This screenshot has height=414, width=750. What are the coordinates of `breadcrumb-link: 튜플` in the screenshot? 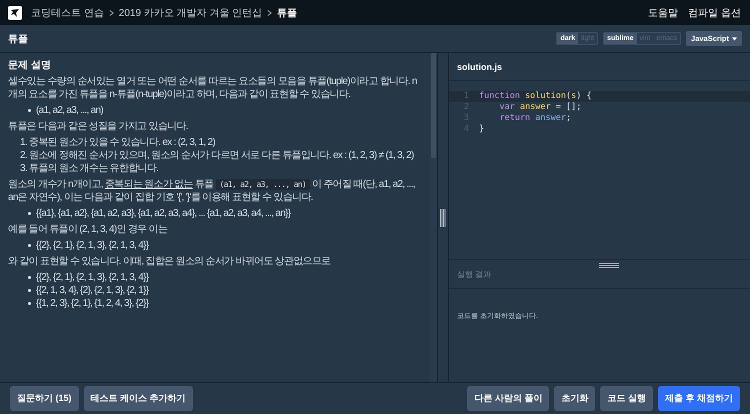 It's located at (287, 13).